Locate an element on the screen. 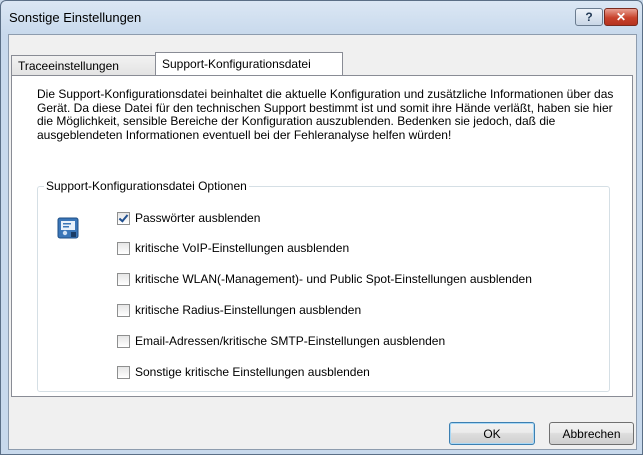  window-title: Sonstige Einstellungen is located at coordinates (75, 17).